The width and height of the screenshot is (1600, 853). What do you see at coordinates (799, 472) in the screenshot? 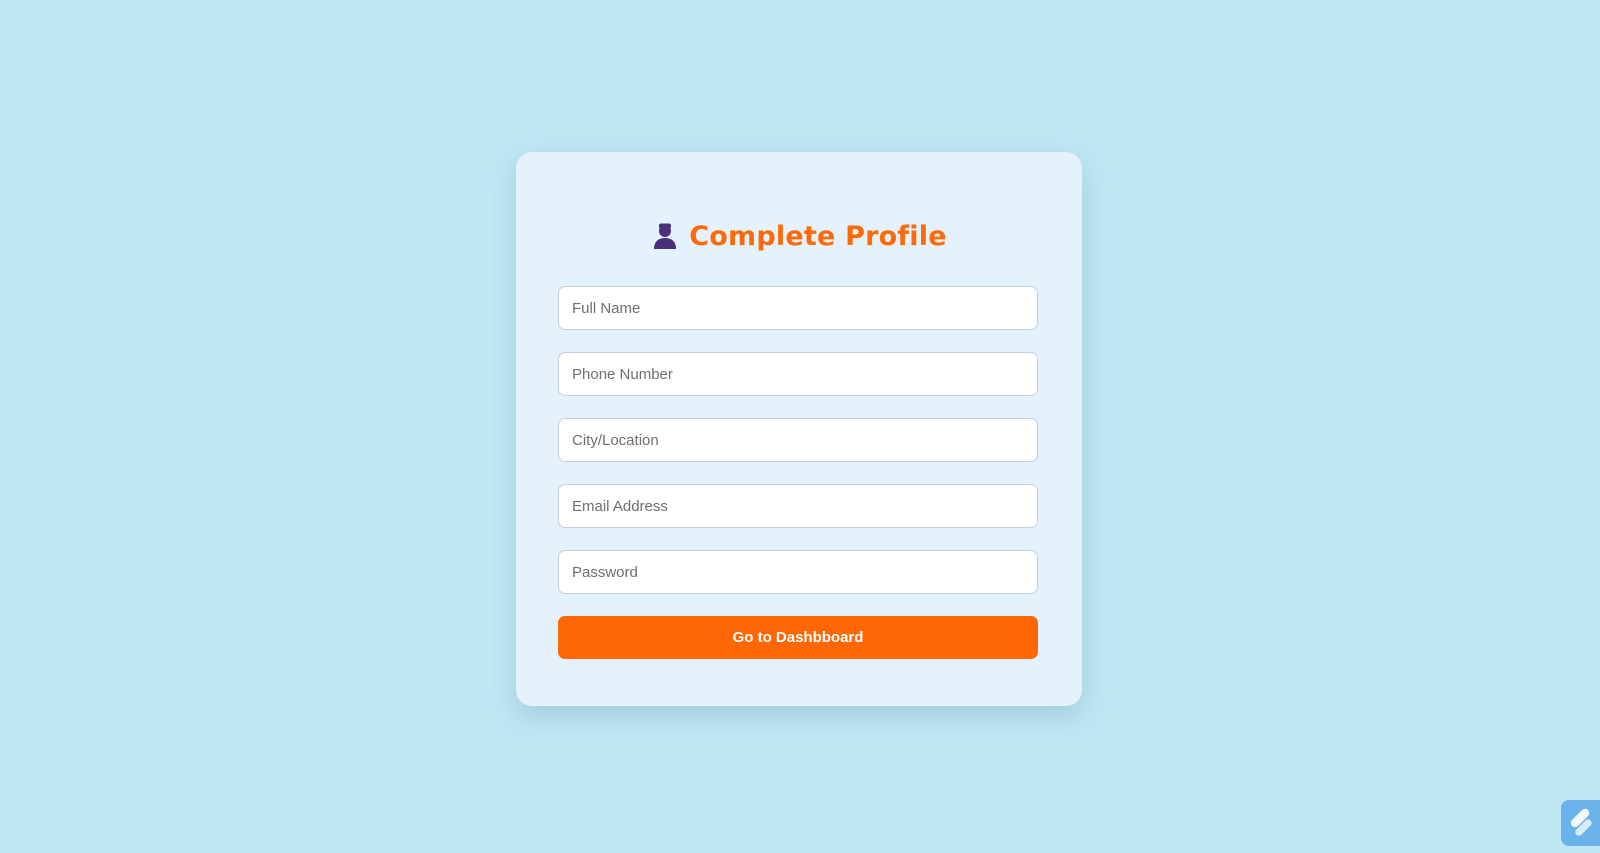
I see `profile-form: Go to Dashbboard` at bounding box center [799, 472].